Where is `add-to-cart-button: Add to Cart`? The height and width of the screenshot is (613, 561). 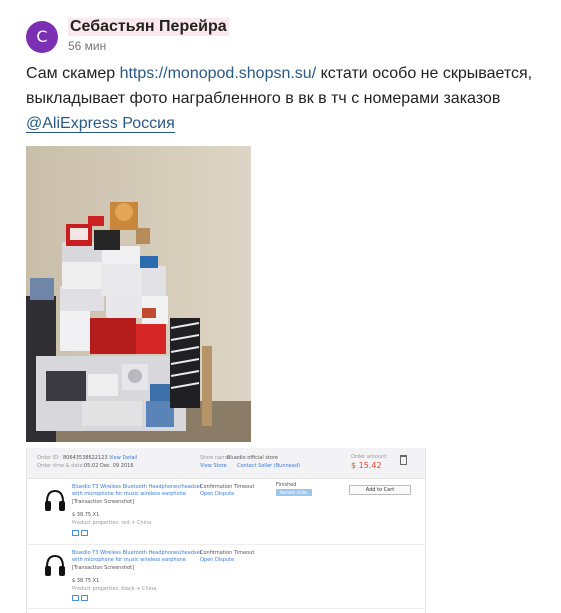 add-to-cart-button: Add to Cart is located at coordinates (380, 490).